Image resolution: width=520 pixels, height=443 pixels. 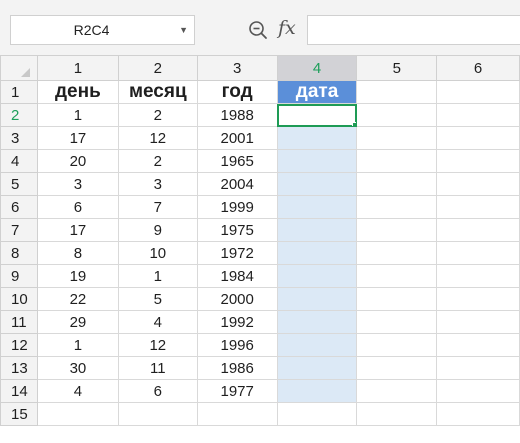 I want to click on cell-r15-c6, so click(x=478, y=414).